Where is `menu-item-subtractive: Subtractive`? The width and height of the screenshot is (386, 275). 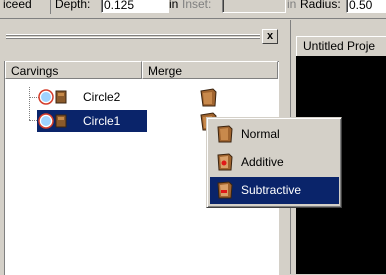 menu-item-subtractive: Subtractive is located at coordinates (274, 190).